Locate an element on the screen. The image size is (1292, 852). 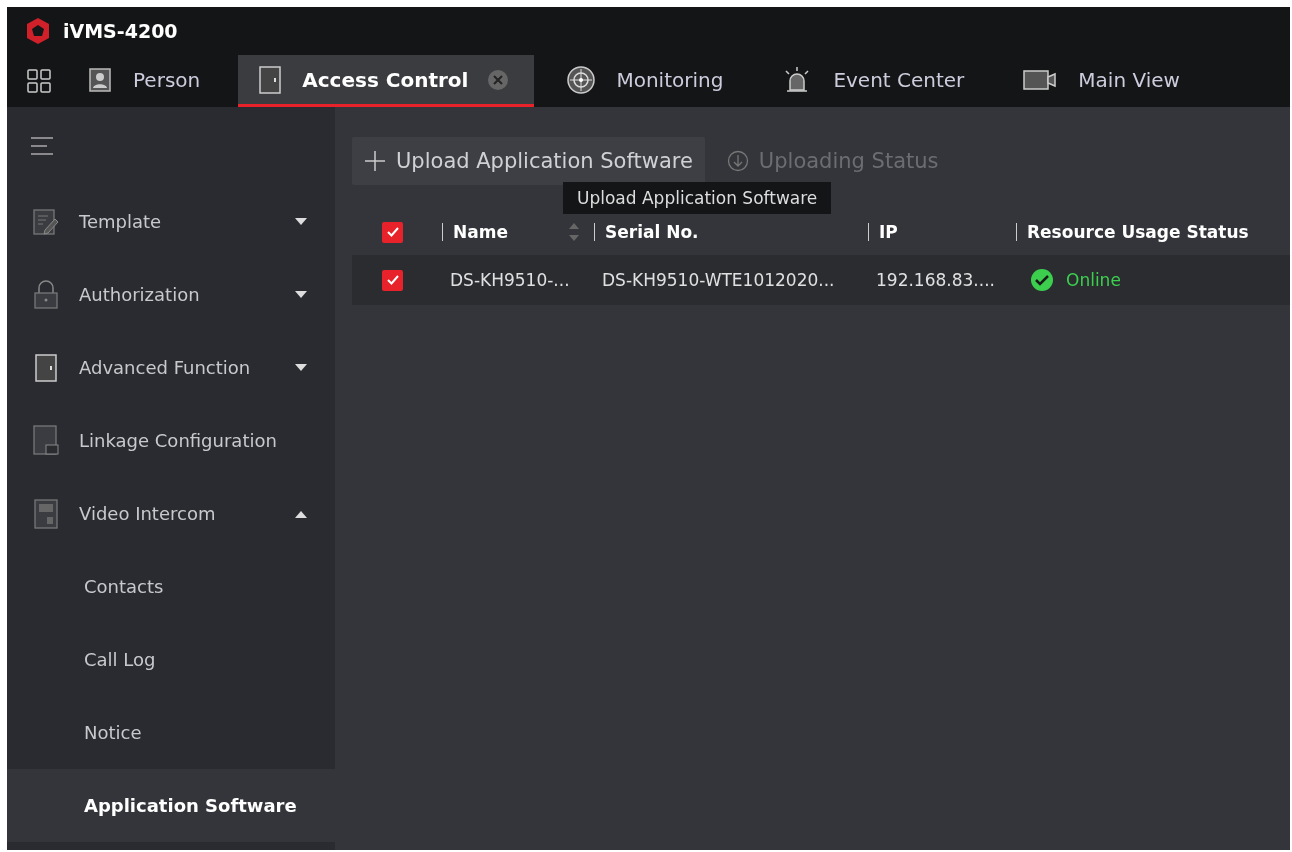
column-header: IP is located at coordinates (888, 232).